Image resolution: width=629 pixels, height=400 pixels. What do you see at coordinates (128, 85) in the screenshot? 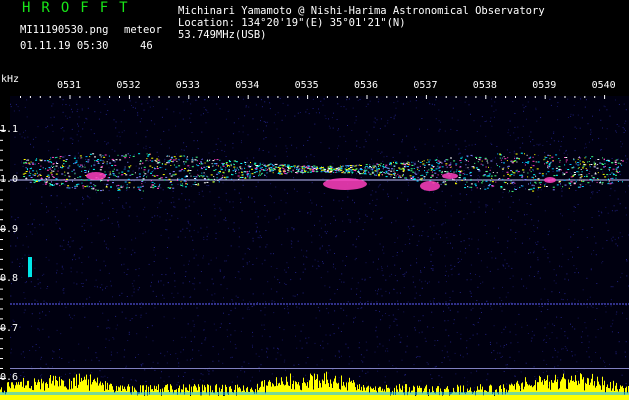
I see `x-tick-label: 0532` at bounding box center [128, 85].